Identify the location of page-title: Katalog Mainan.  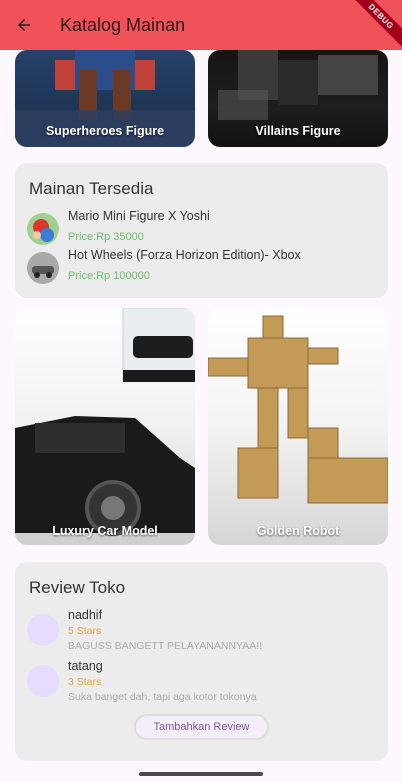
(123, 24).